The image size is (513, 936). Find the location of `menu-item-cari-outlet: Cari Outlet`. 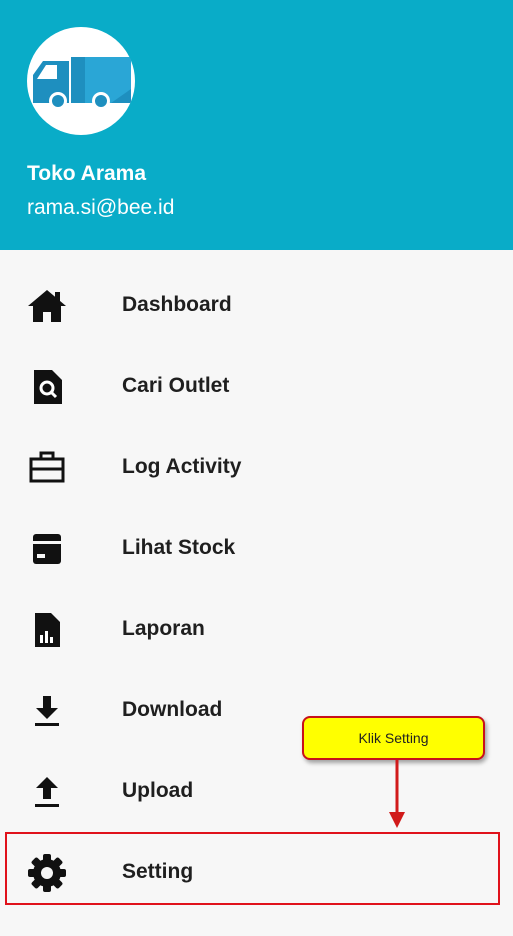

menu-item-cari-outlet: Cari Outlet is located at coordinates (256, 386).